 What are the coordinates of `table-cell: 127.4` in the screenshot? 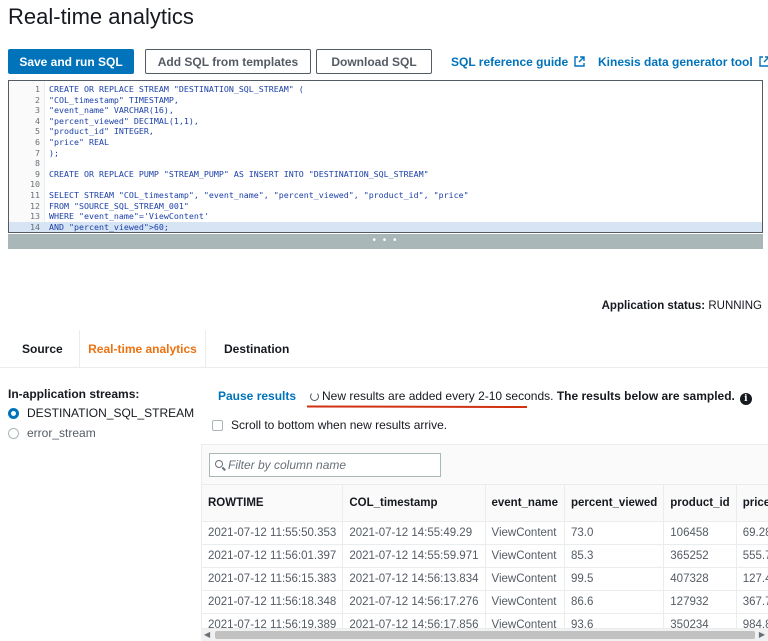 It's located at (751, 579).